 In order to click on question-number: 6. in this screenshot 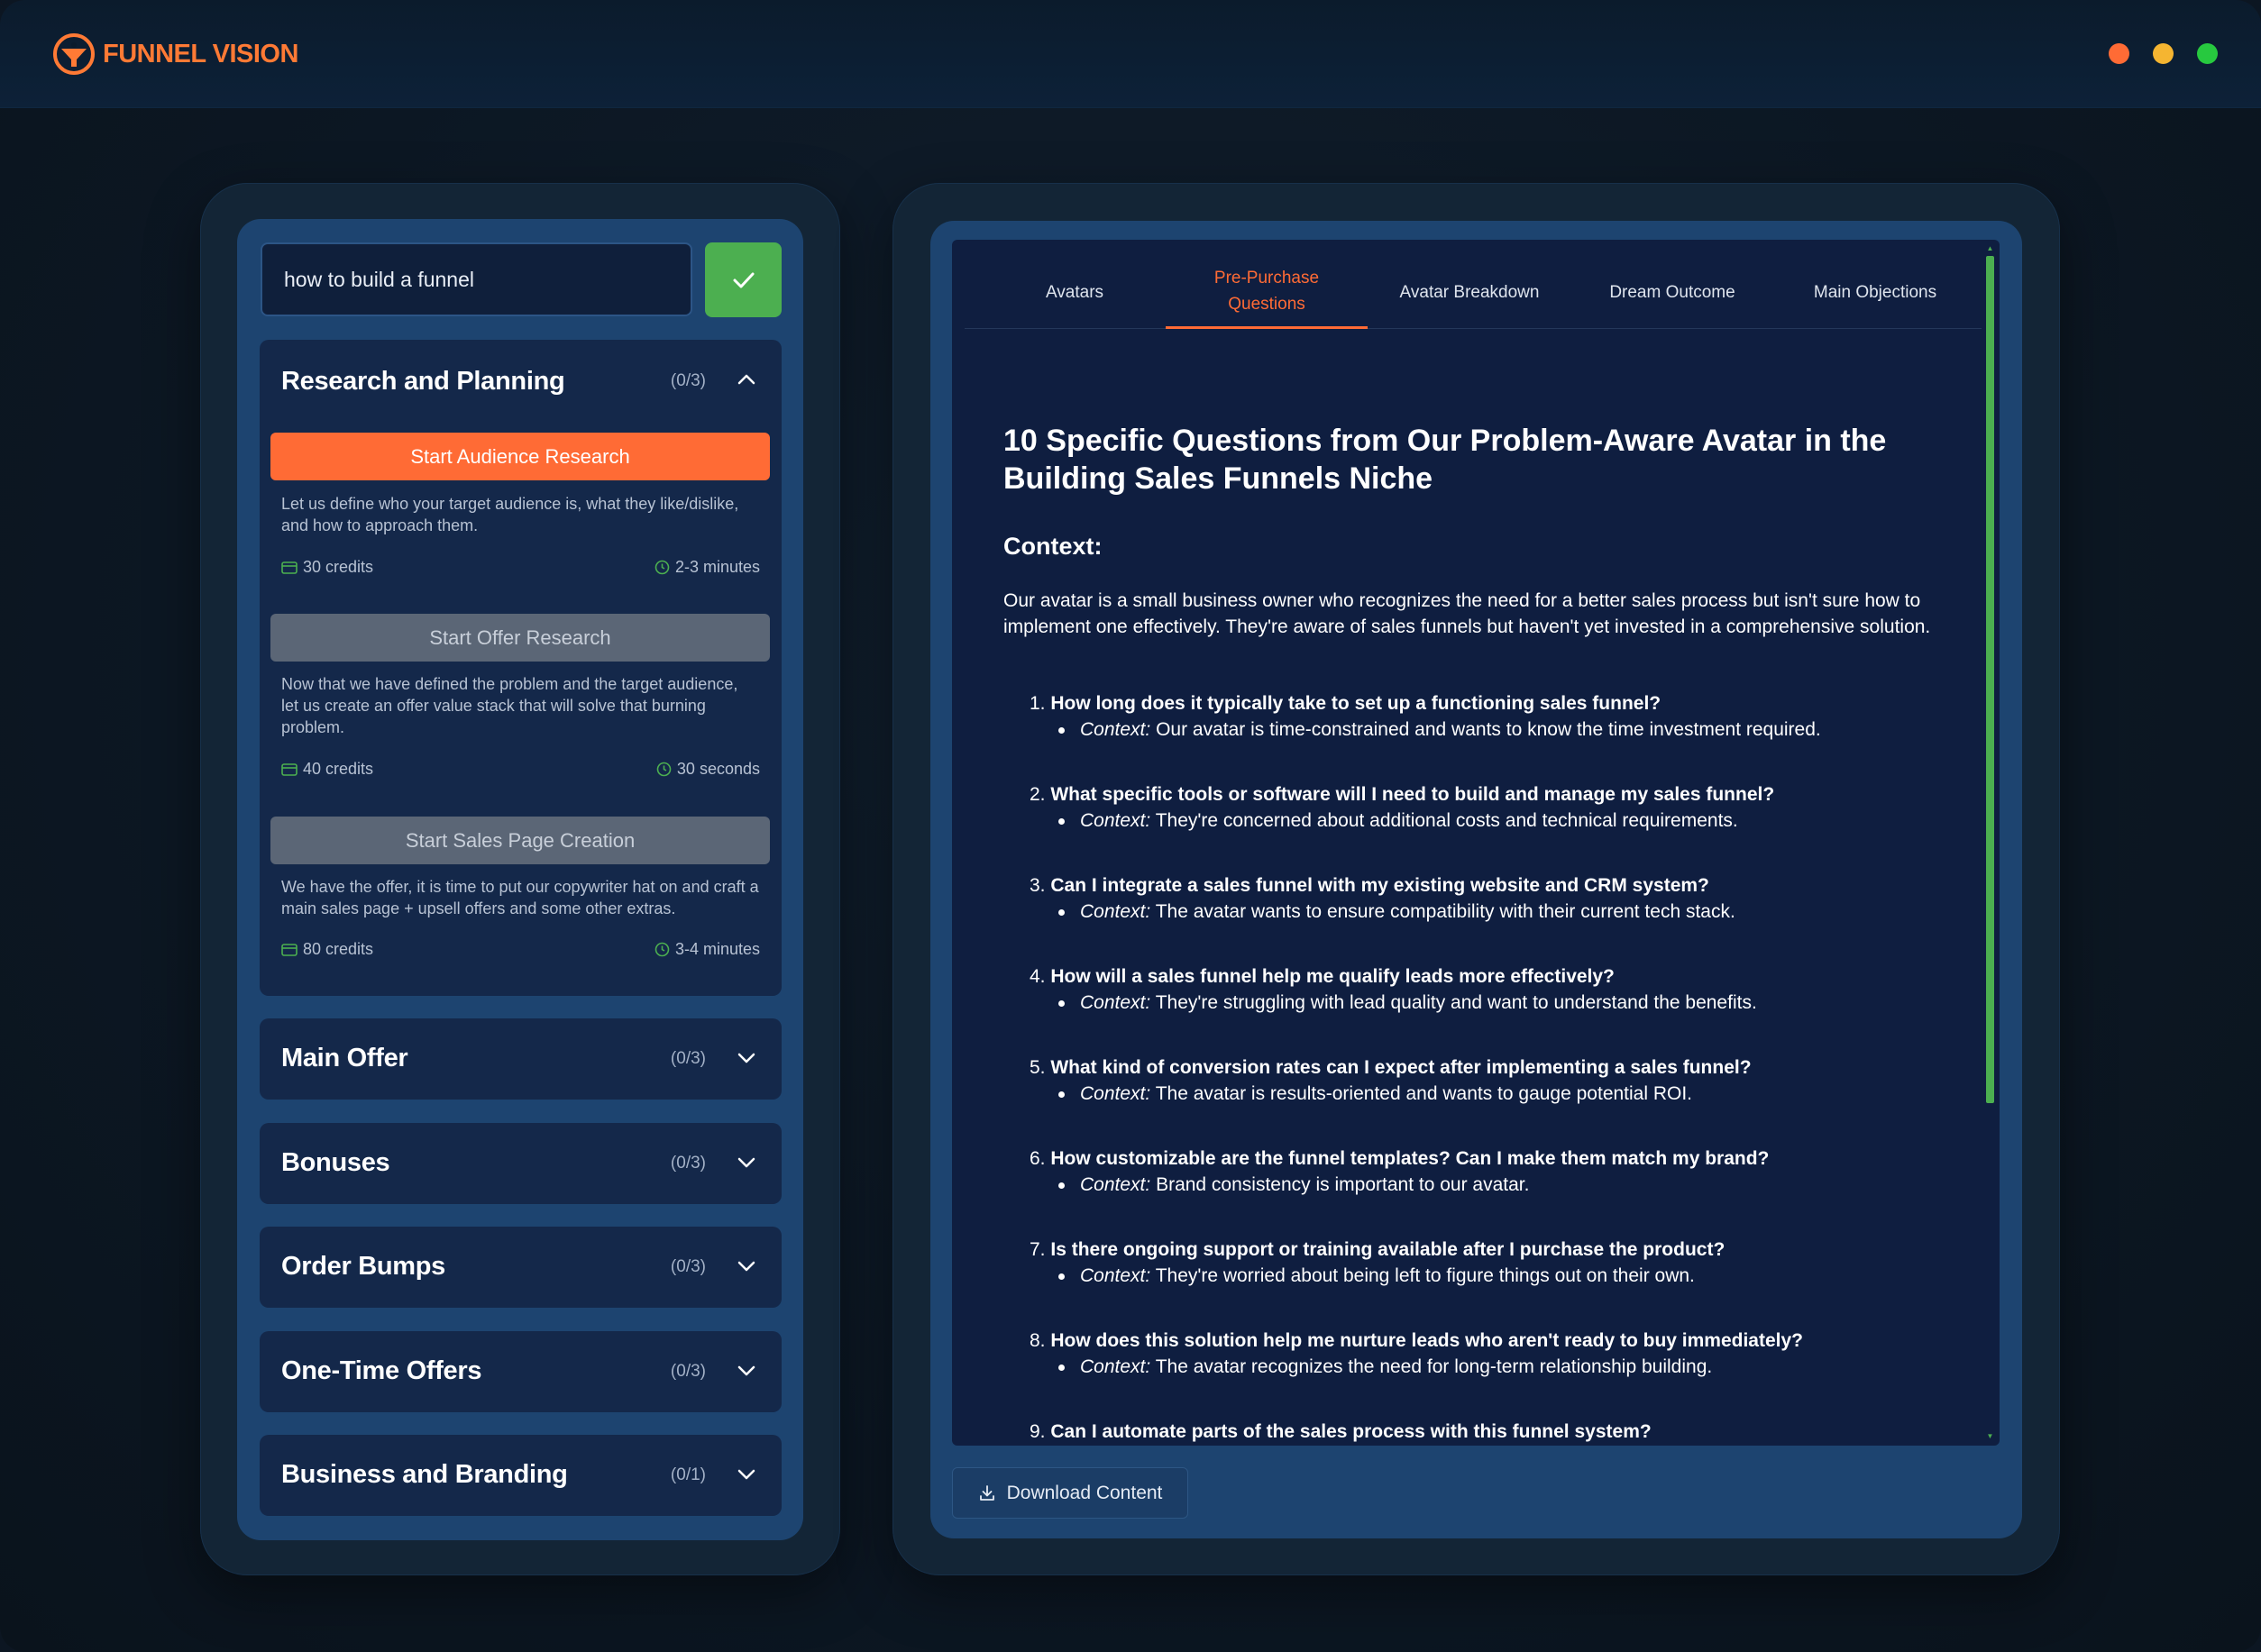, I will do `click(1038, 1158)`.